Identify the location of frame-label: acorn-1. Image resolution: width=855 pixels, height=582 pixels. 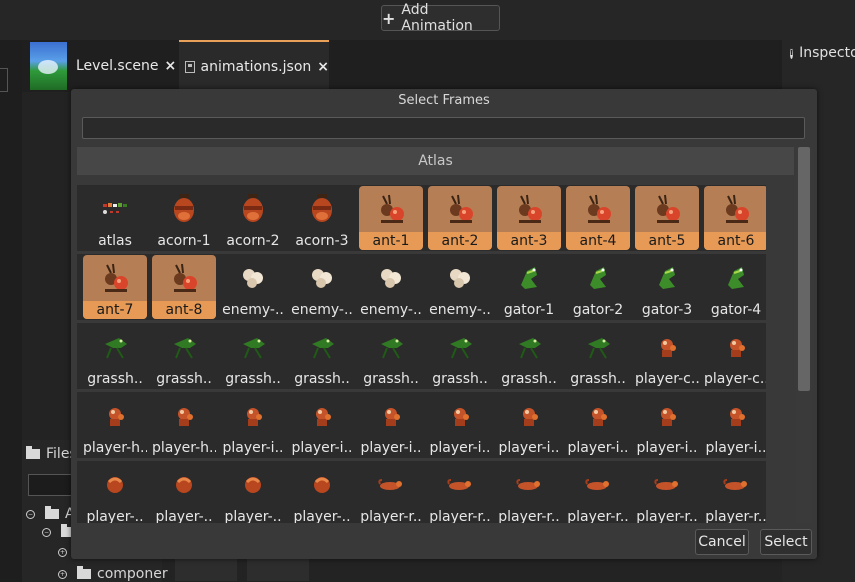
(184, 241).